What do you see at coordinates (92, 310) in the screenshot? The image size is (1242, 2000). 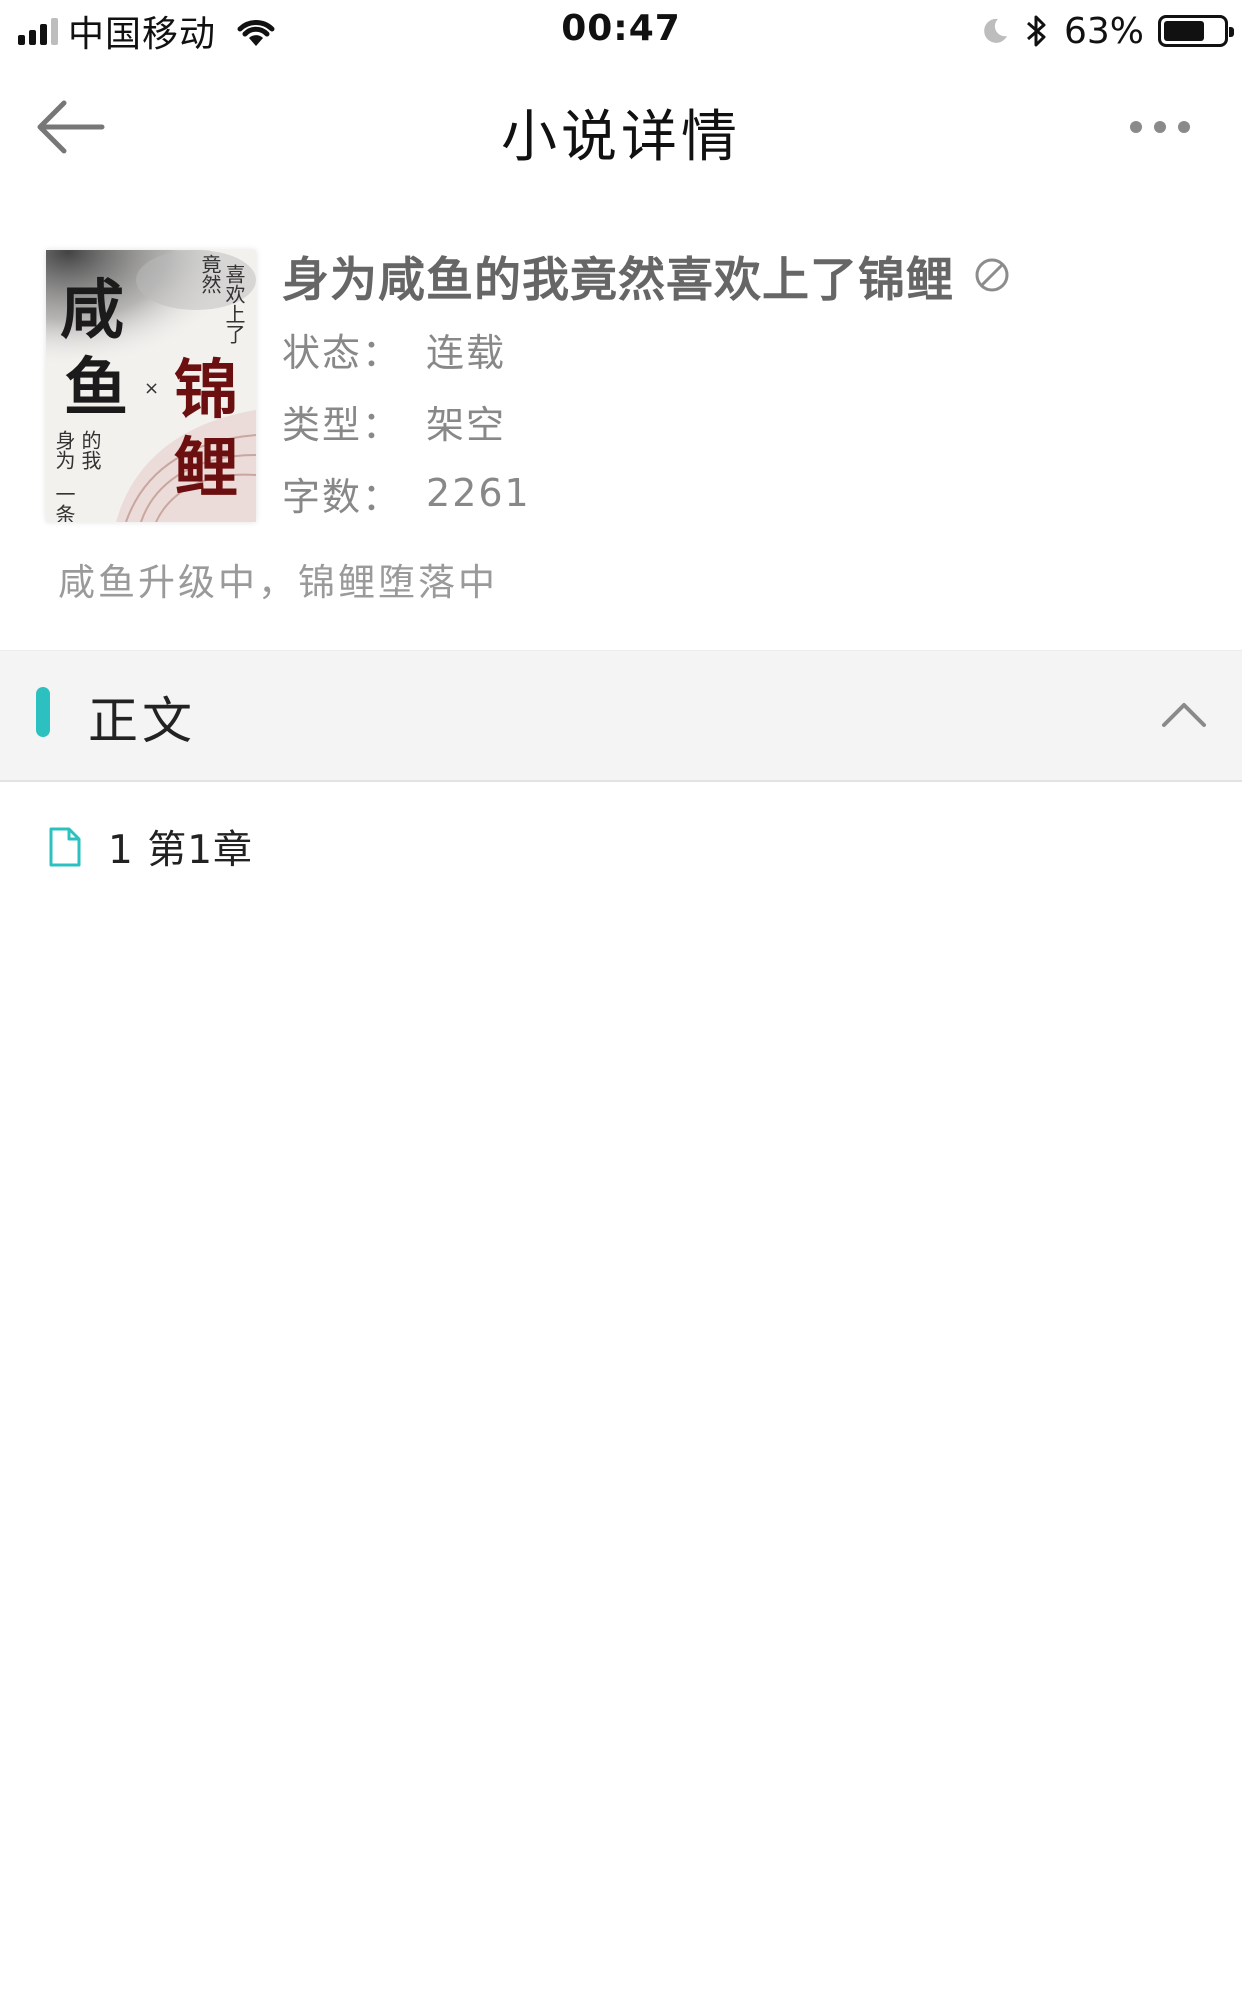 I see `cover-char: 咸` at bounding box center [92, 310].